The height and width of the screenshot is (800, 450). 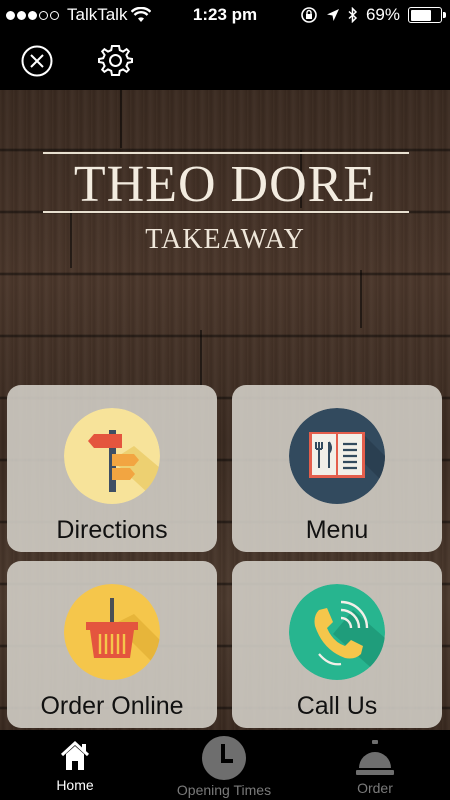 I want to click on phone-icon, so click(x=337, y=632).